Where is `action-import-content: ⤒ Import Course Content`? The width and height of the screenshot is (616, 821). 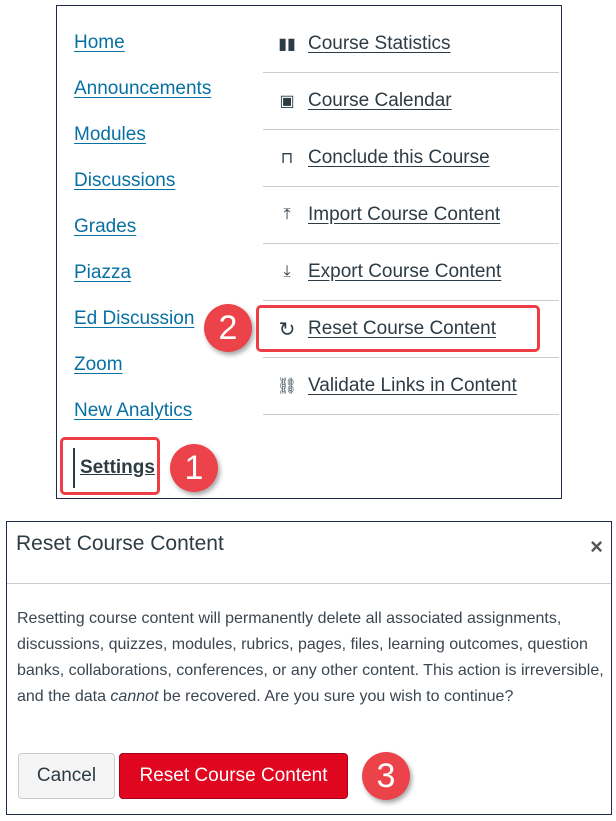 action-import-content: ⤒ Import Course Content is located at coordinates (411, 215).